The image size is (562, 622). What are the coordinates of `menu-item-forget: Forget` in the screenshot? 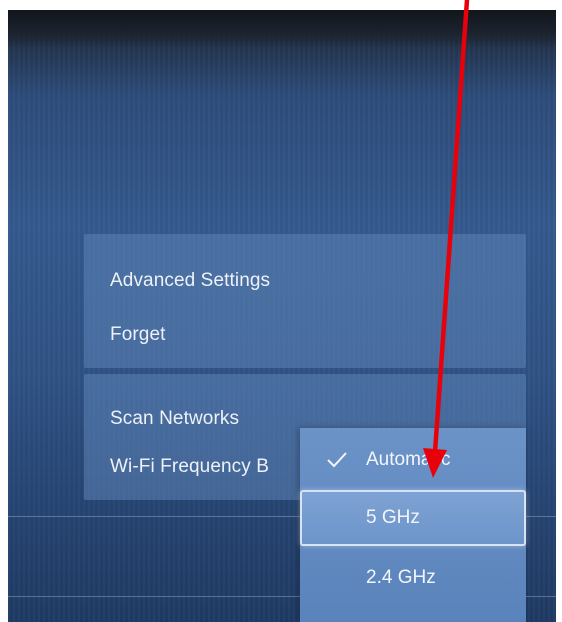 It's located at (138, 335).